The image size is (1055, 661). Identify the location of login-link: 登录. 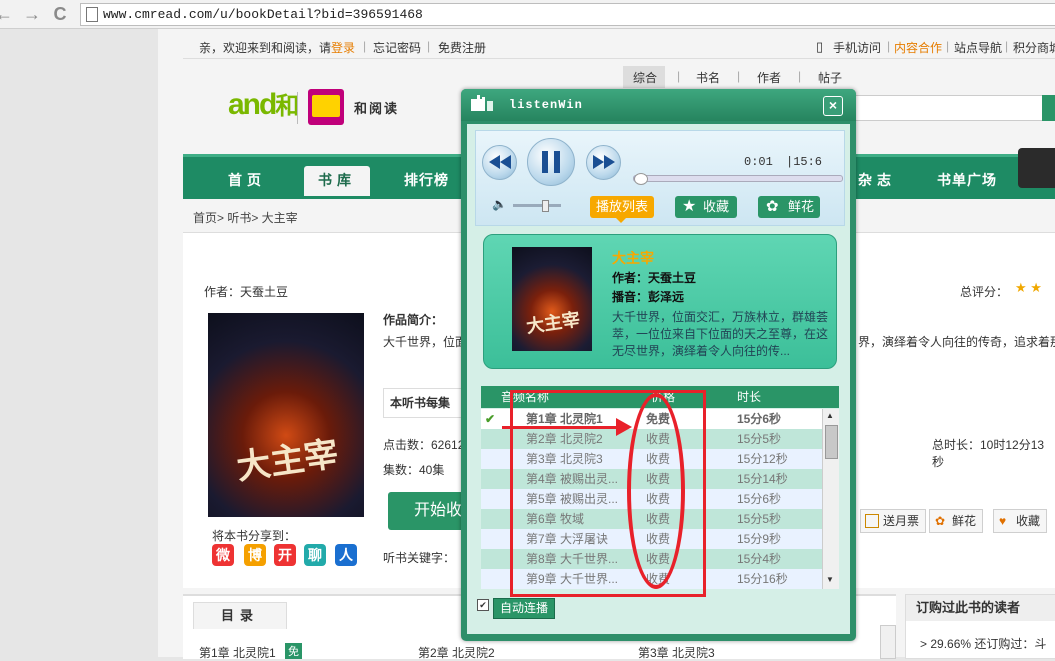
(343, 47).